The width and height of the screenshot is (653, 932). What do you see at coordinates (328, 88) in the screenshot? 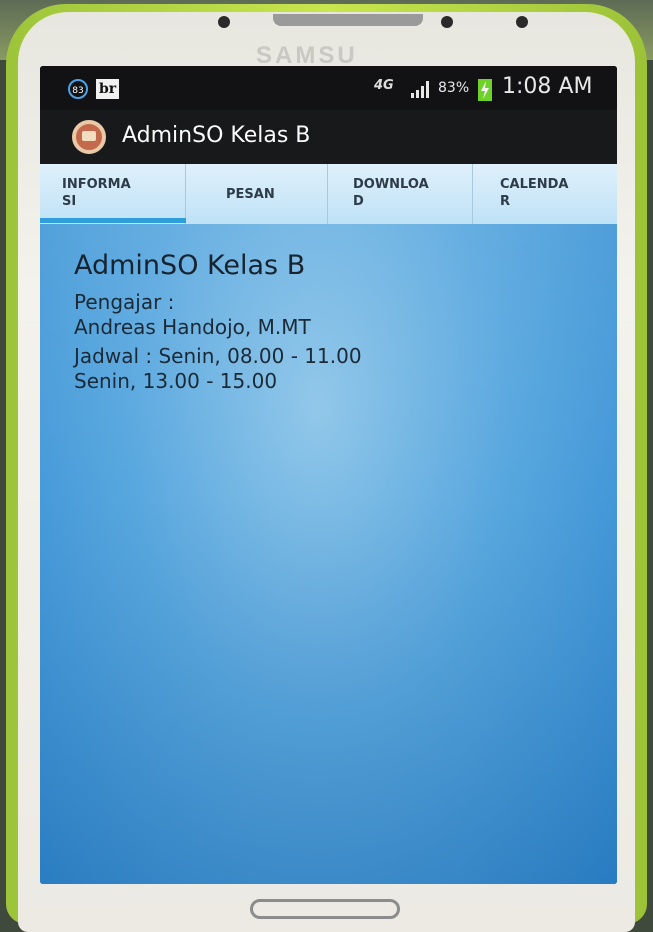
I see `status-bar: 83 br 4G 83% 1:08 AM` at bounding box center [328, 88].